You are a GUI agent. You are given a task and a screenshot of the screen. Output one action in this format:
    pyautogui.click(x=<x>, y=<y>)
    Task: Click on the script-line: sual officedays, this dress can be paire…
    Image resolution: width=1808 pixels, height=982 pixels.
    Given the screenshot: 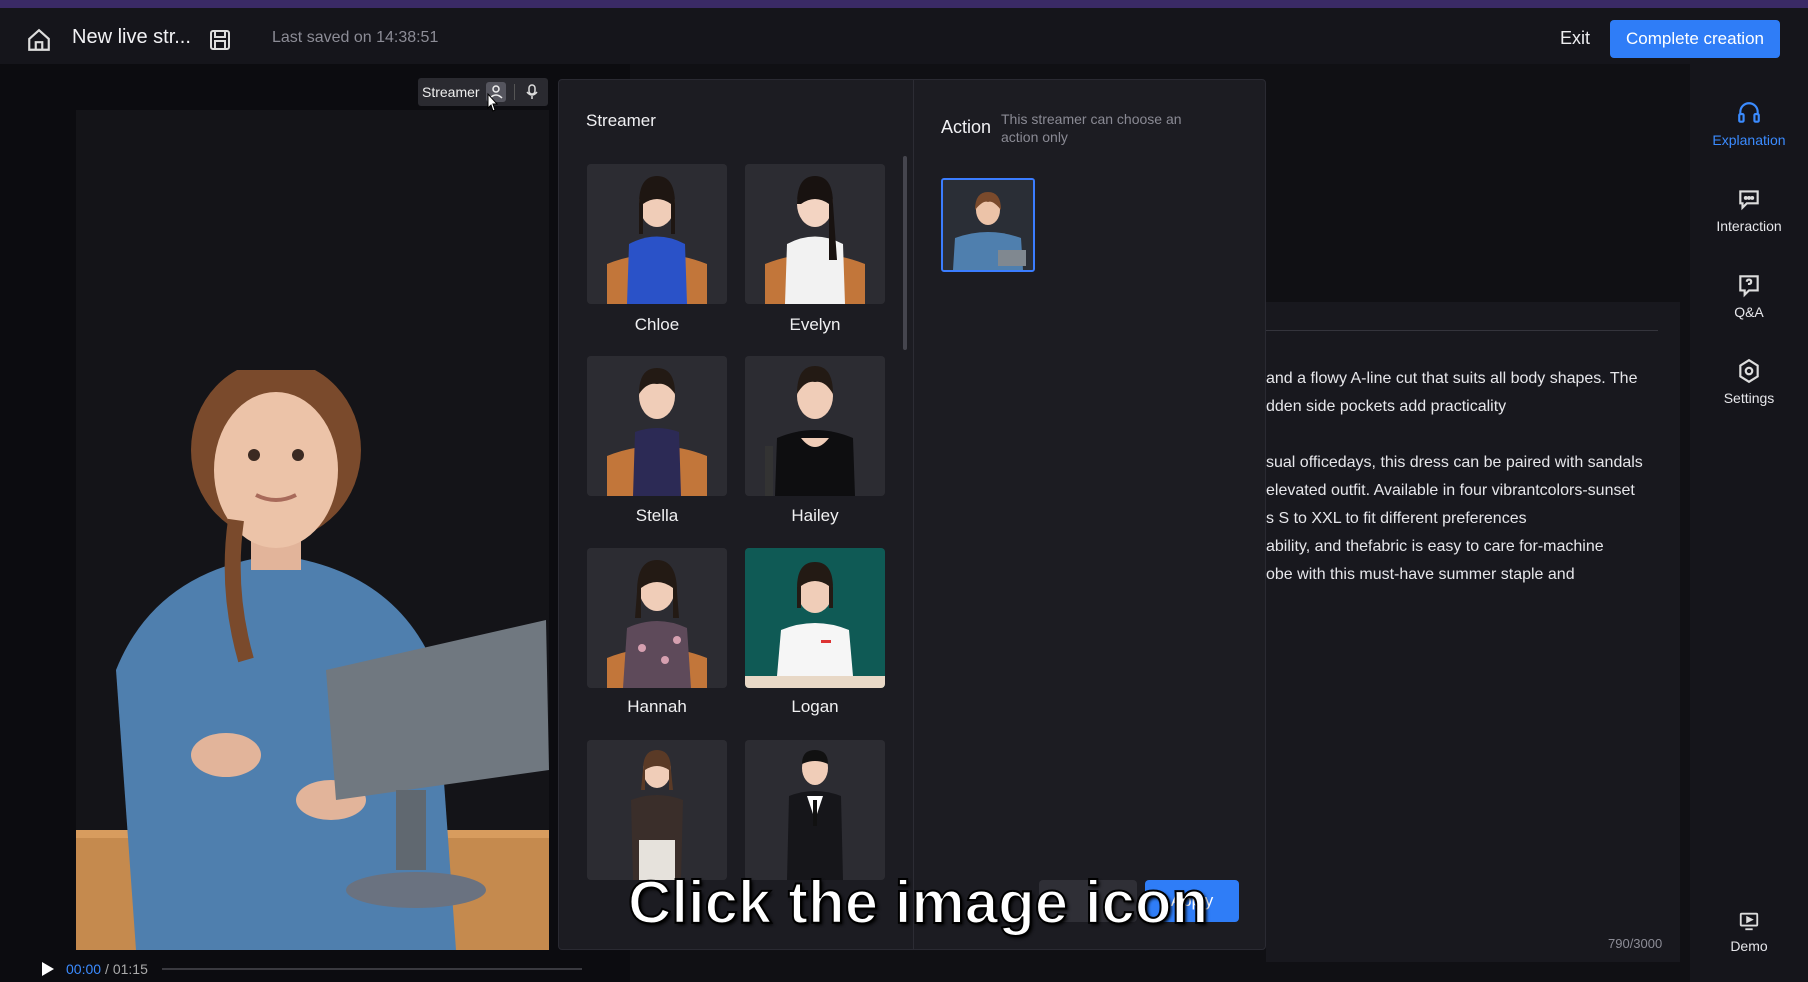 What is the action you would take?
    pyautogui.click(x=1454, y=462)
    